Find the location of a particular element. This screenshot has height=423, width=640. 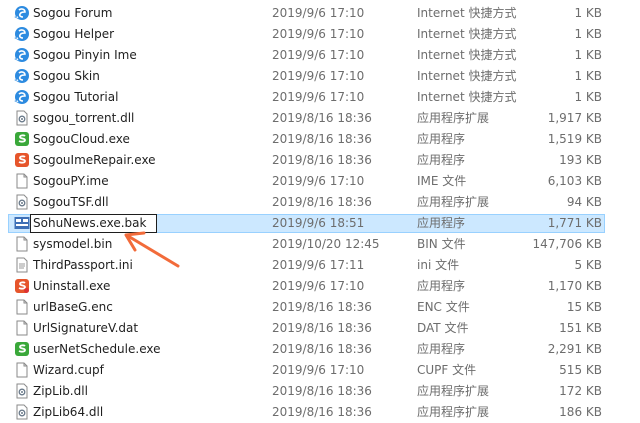

file-row: ZipLib.dll 2019/8/16 18:36 应用程序扩展 172 KB is located at coordinates (310, 391).